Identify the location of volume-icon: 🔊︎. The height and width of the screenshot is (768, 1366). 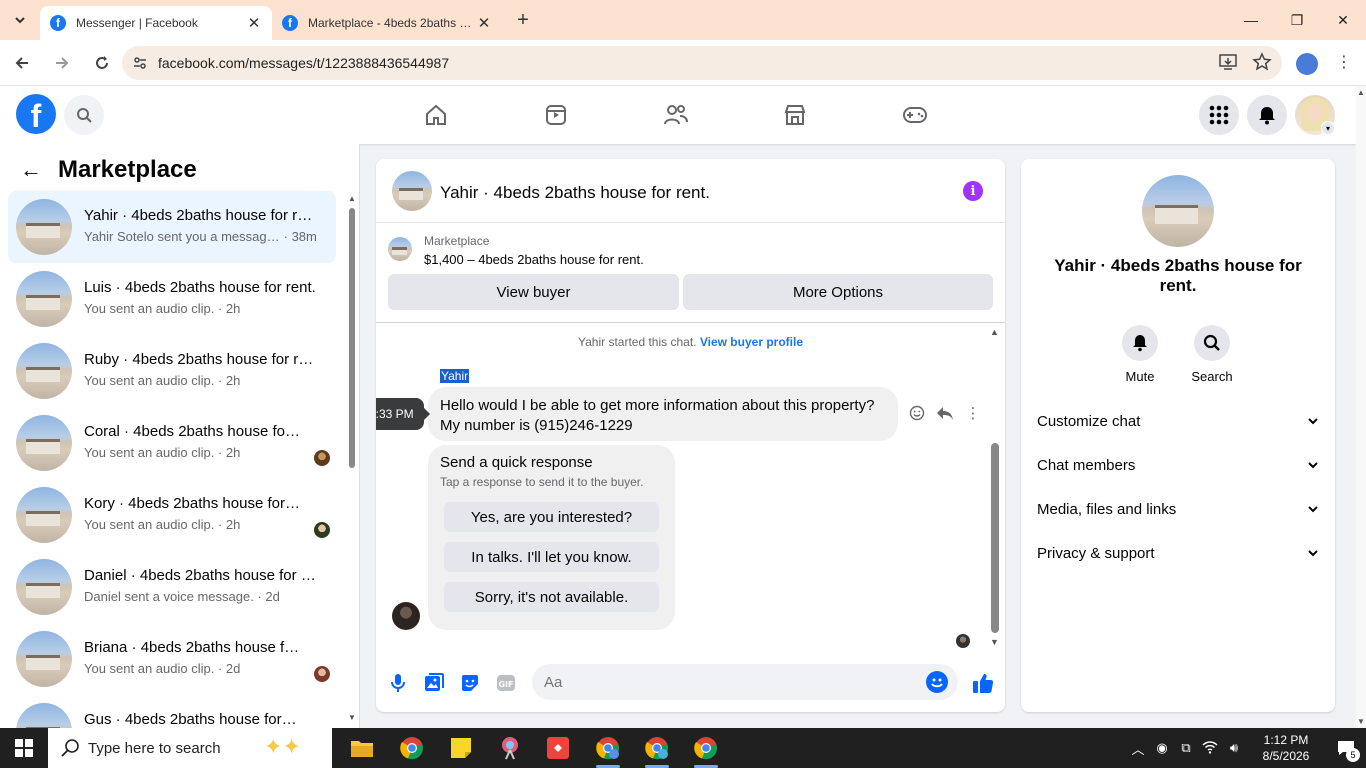
(1234, 748).